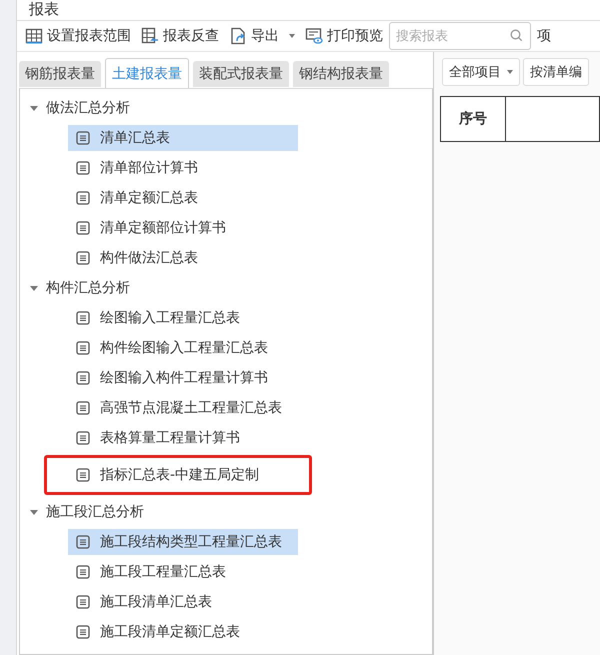 Image resolution: width=600 pixels, height=655 pixels. Describe the element at coordinates (262, 36) in the screenshot. I see `toolbar-button: 导出` at that location.